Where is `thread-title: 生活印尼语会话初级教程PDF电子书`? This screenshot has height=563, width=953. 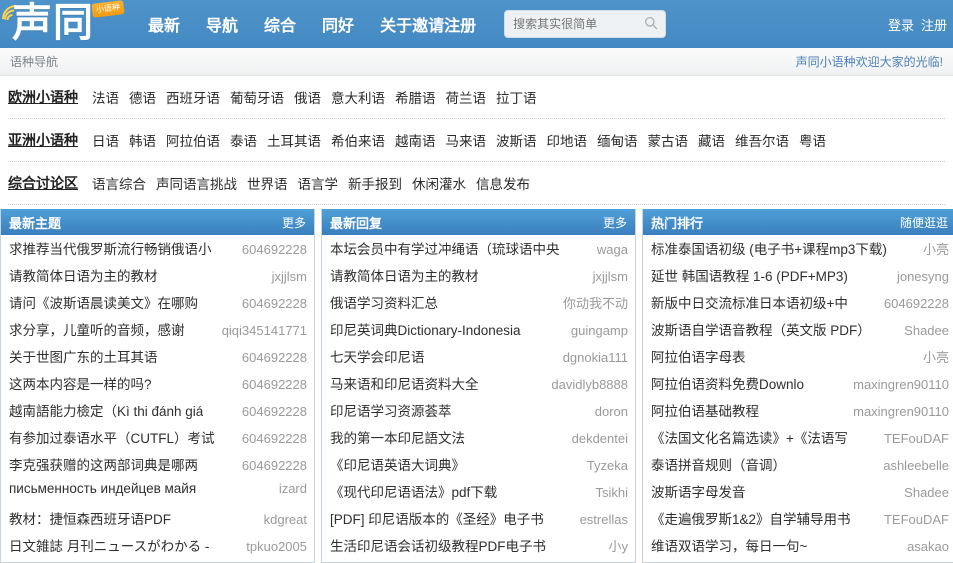 thread-title: 生活印尼语会话初级教程PDF电子书 is located at coordinates (438, 545).